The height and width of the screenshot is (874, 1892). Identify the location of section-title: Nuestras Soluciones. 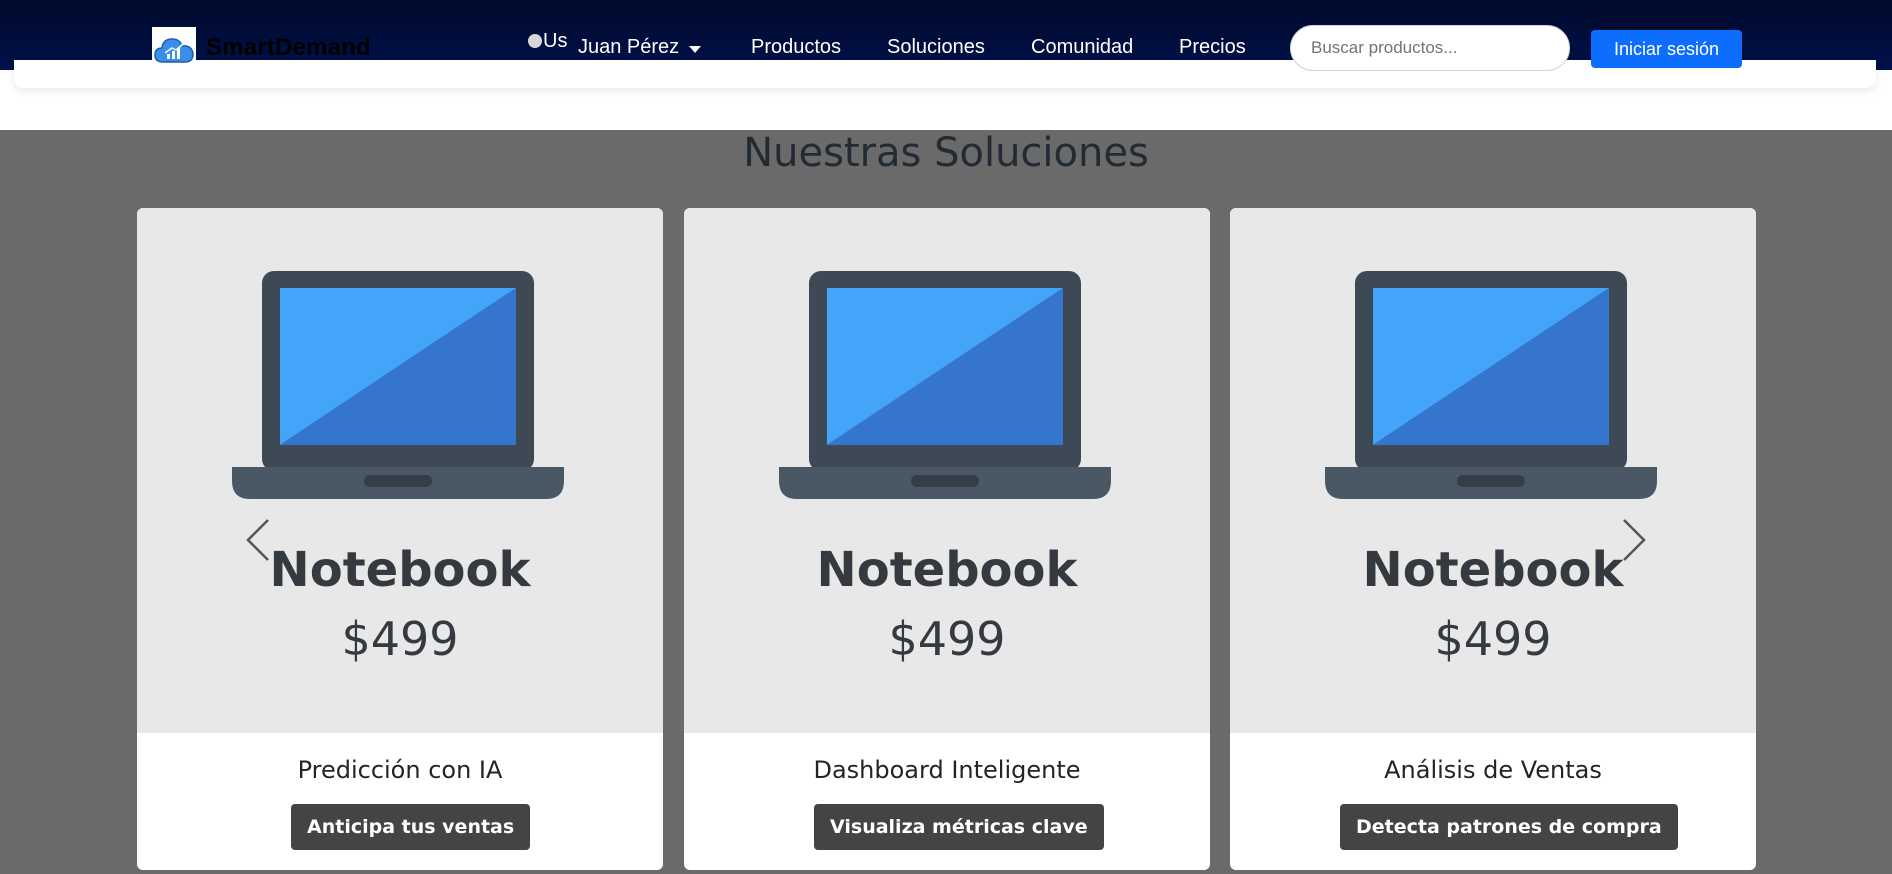
(946, 153).